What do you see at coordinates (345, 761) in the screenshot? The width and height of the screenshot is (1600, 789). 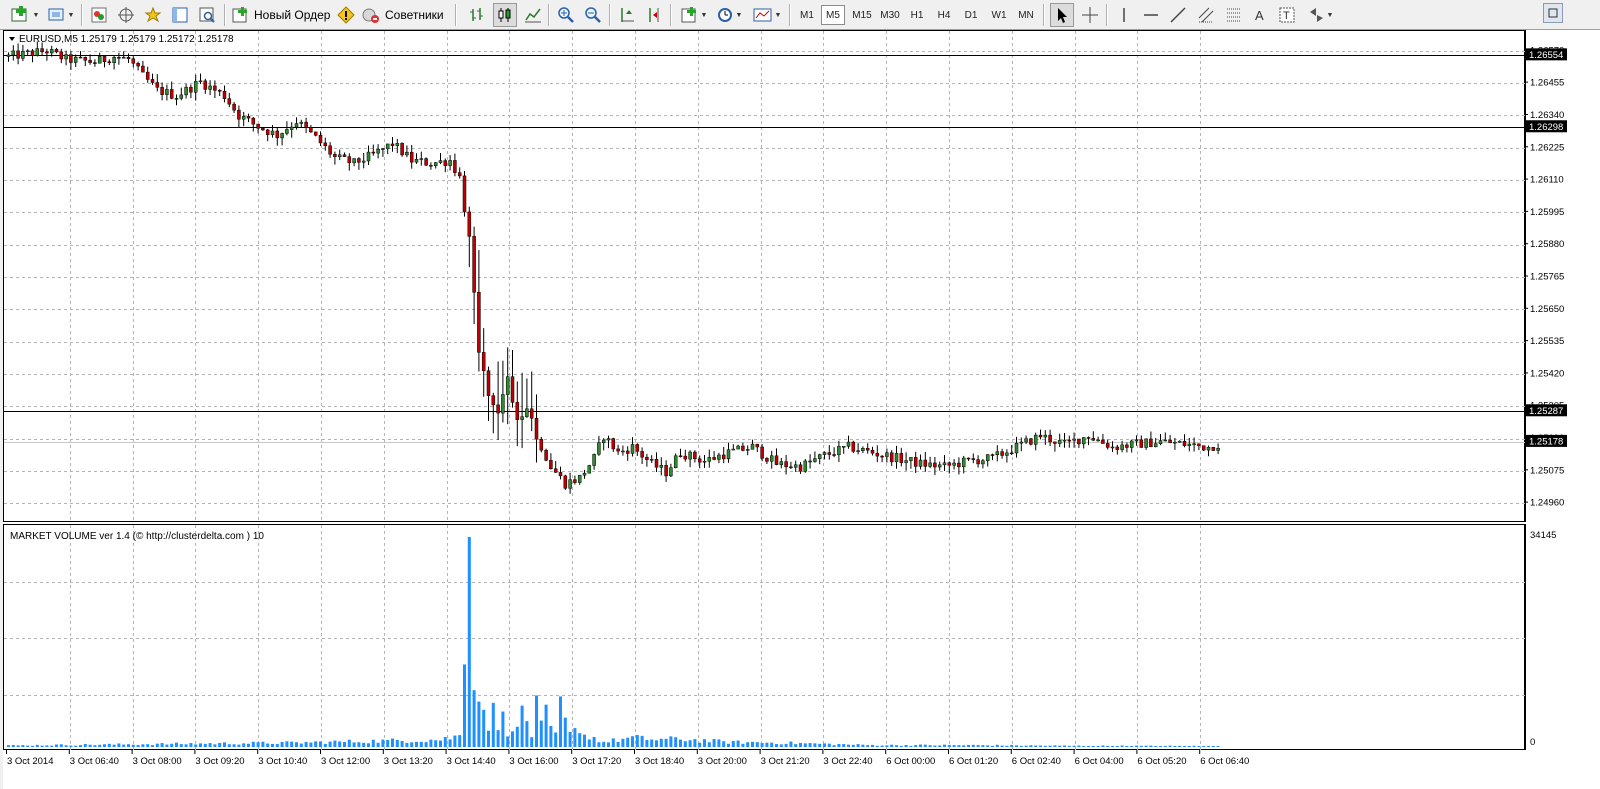 I see `time-tick-label: 3 Oct 12:00` at bounding box center [345, 761].